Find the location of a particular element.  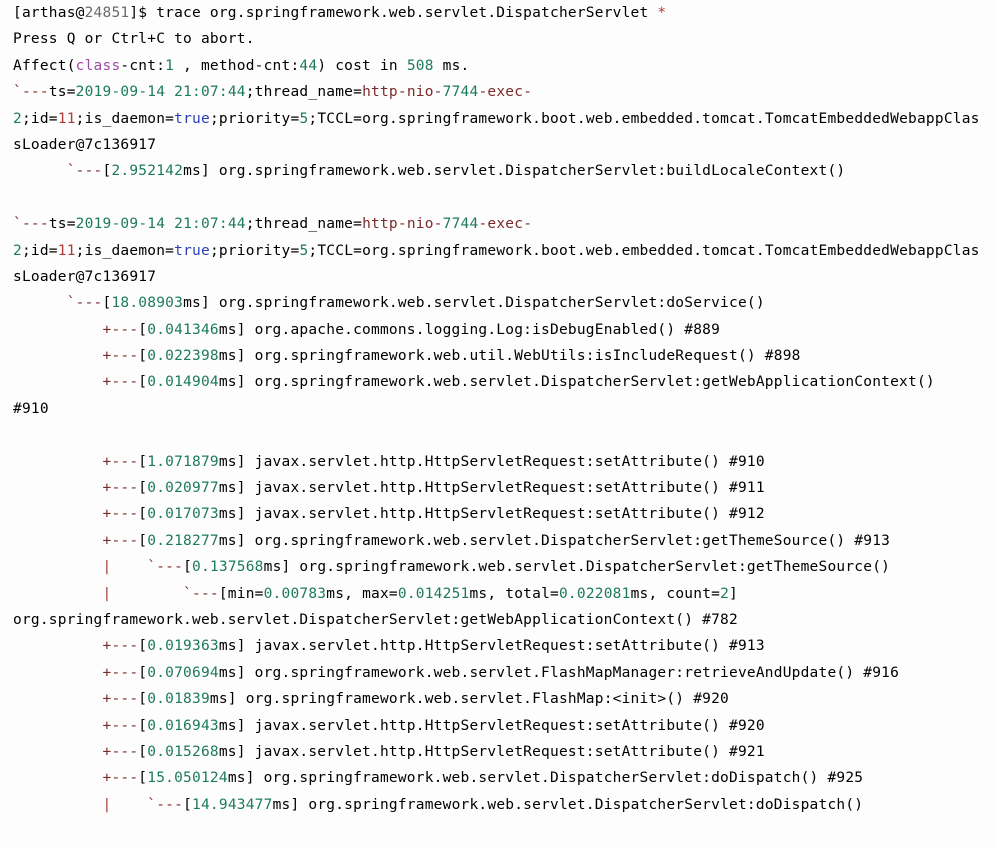

terminal-text-segment: http-nio- is located at coordinates (402, 224).